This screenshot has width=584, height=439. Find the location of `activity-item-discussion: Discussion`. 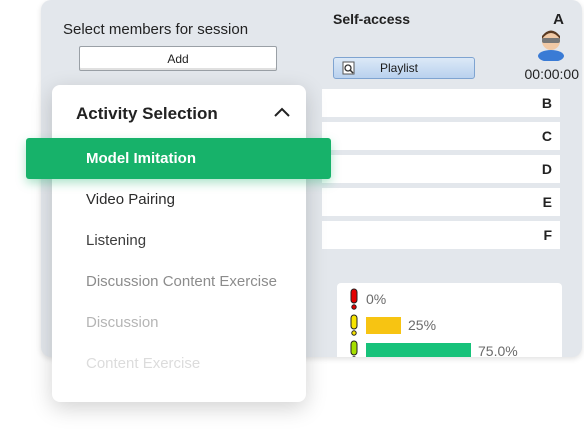

activity-item-discussion: Discussion is located at coordinates (122, 322).